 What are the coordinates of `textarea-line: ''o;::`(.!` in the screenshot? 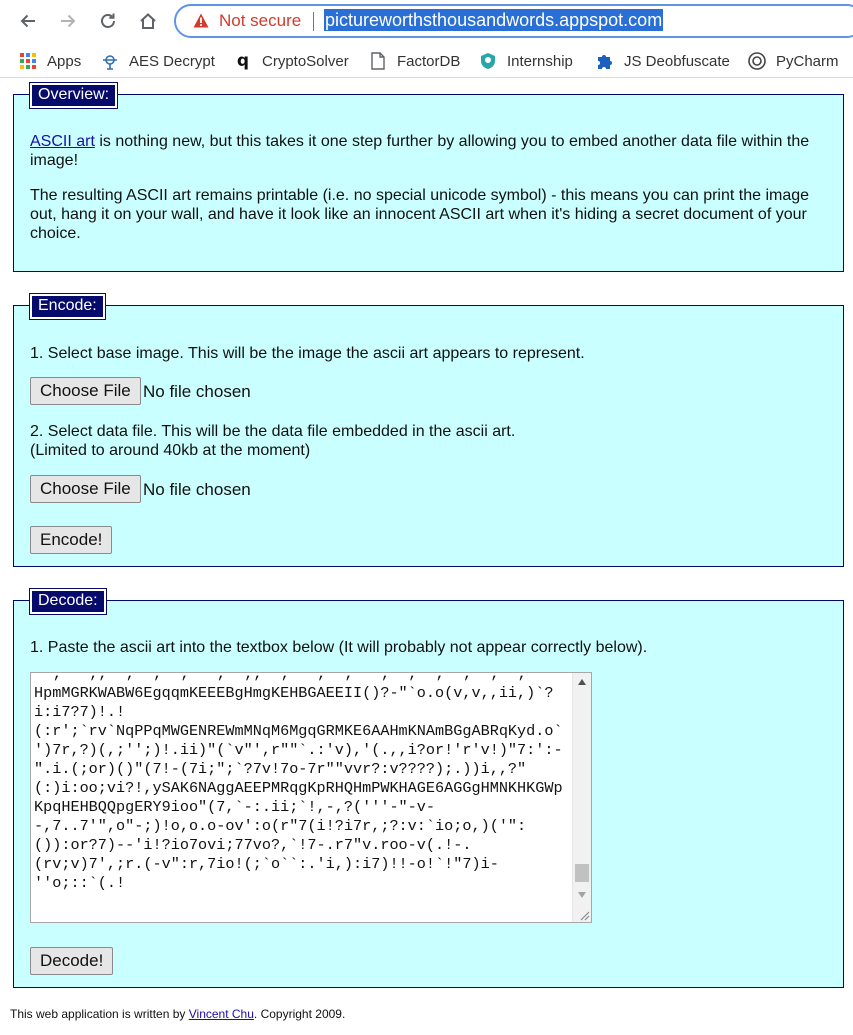 It's located at (80, 883).